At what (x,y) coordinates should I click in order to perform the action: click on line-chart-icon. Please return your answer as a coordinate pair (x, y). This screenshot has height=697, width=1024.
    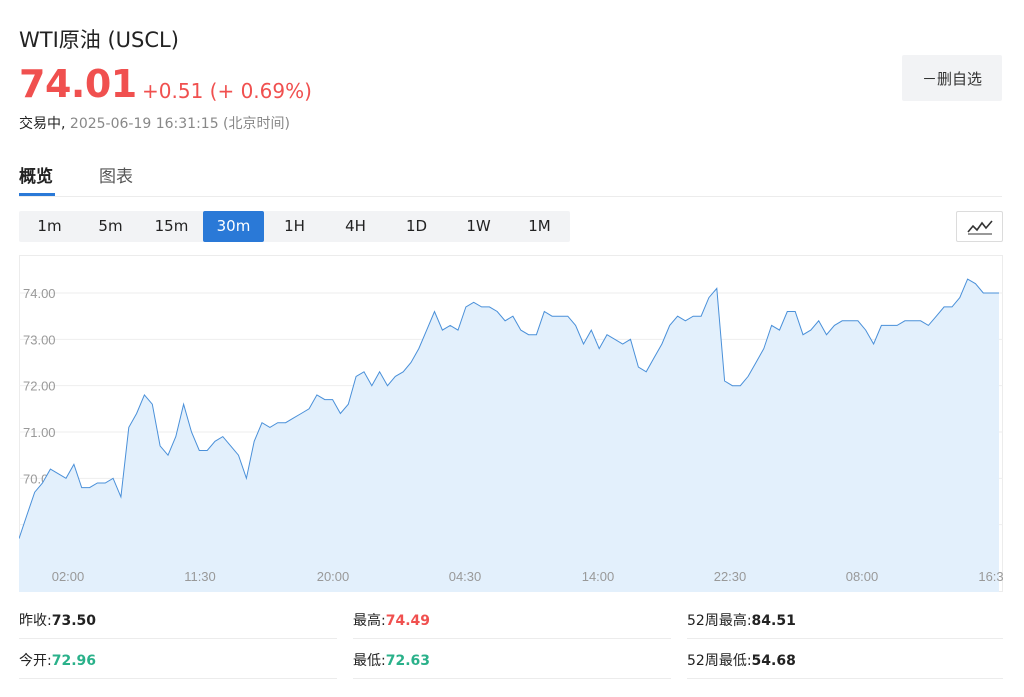
    Looking at the image, I should click on (979, 226).